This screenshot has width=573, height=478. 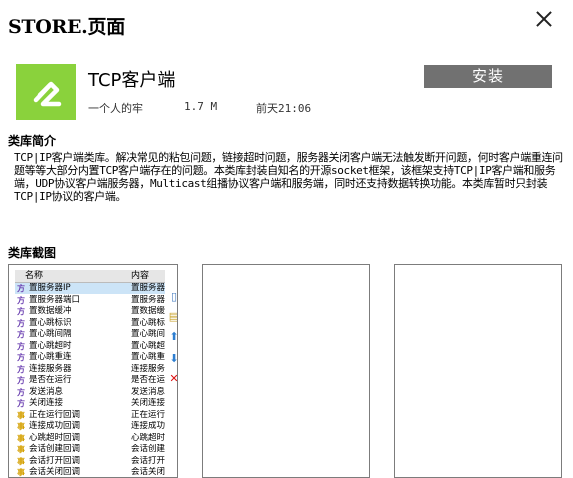 I want to click on section-screens-heading: 类库截图, so click(x=32, y=253).